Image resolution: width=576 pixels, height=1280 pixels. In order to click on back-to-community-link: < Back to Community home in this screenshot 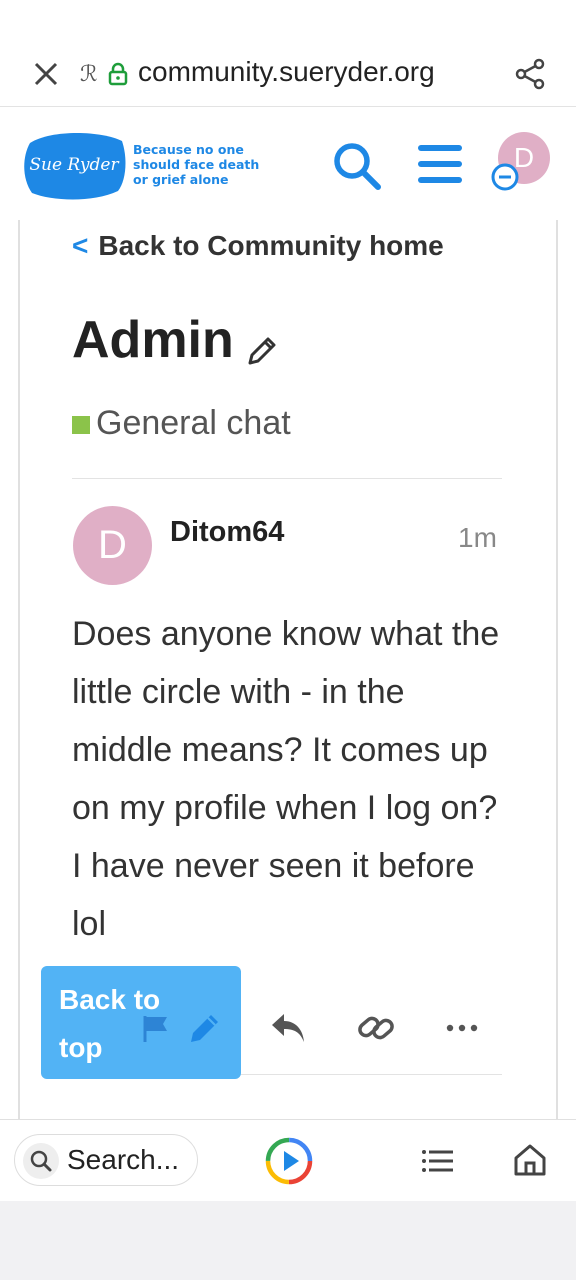, I will do `click(258, 246)`.